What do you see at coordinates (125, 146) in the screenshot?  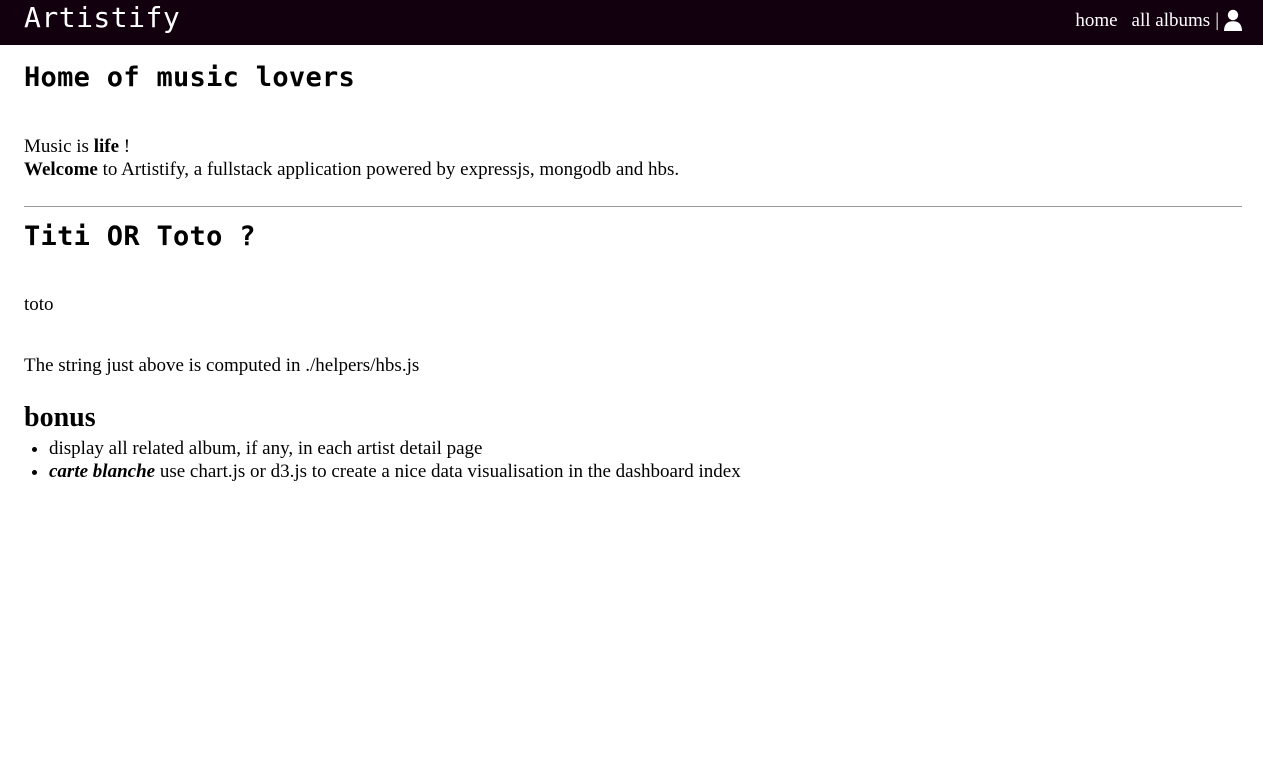 I see `intro-suffix: !` at bounding box center [125, 146].